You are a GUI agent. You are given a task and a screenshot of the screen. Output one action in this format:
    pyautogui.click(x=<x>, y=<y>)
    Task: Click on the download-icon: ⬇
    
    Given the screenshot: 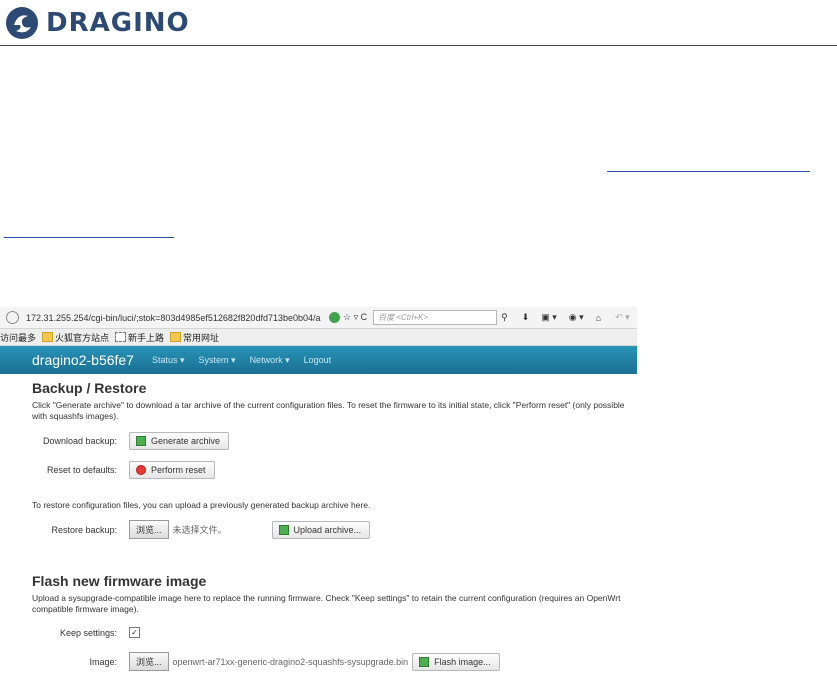 What is the action you would take?
    pyautogui.click(x=526, y=317)
    